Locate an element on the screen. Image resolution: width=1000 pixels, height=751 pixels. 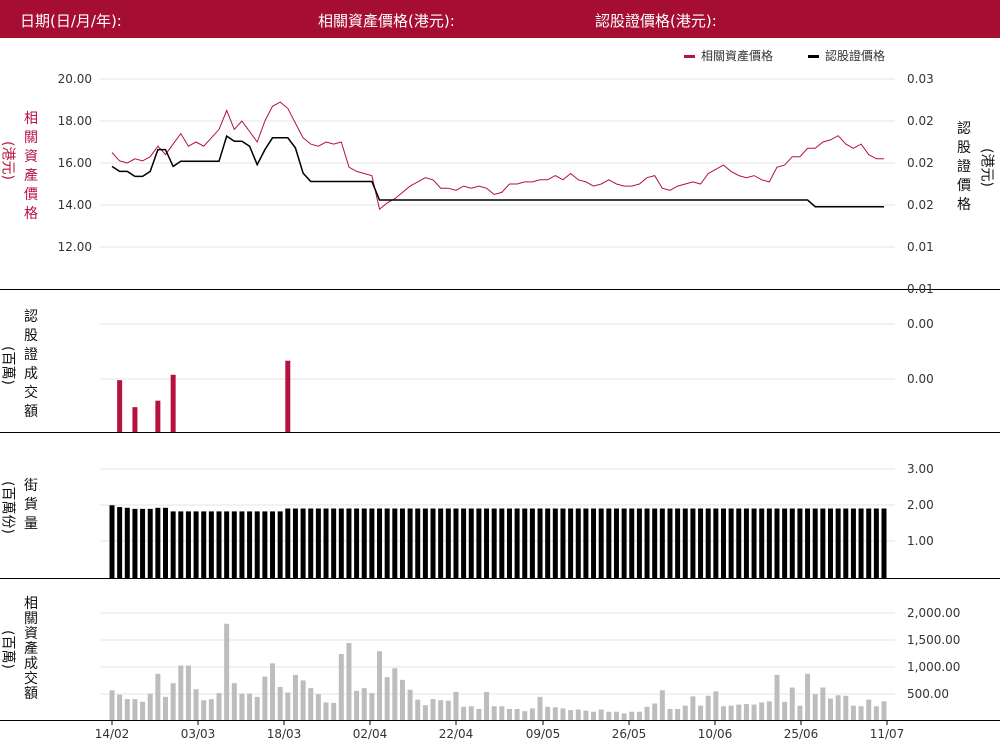
x-tick-label: 09/05 is located at coordinates (543, 734).